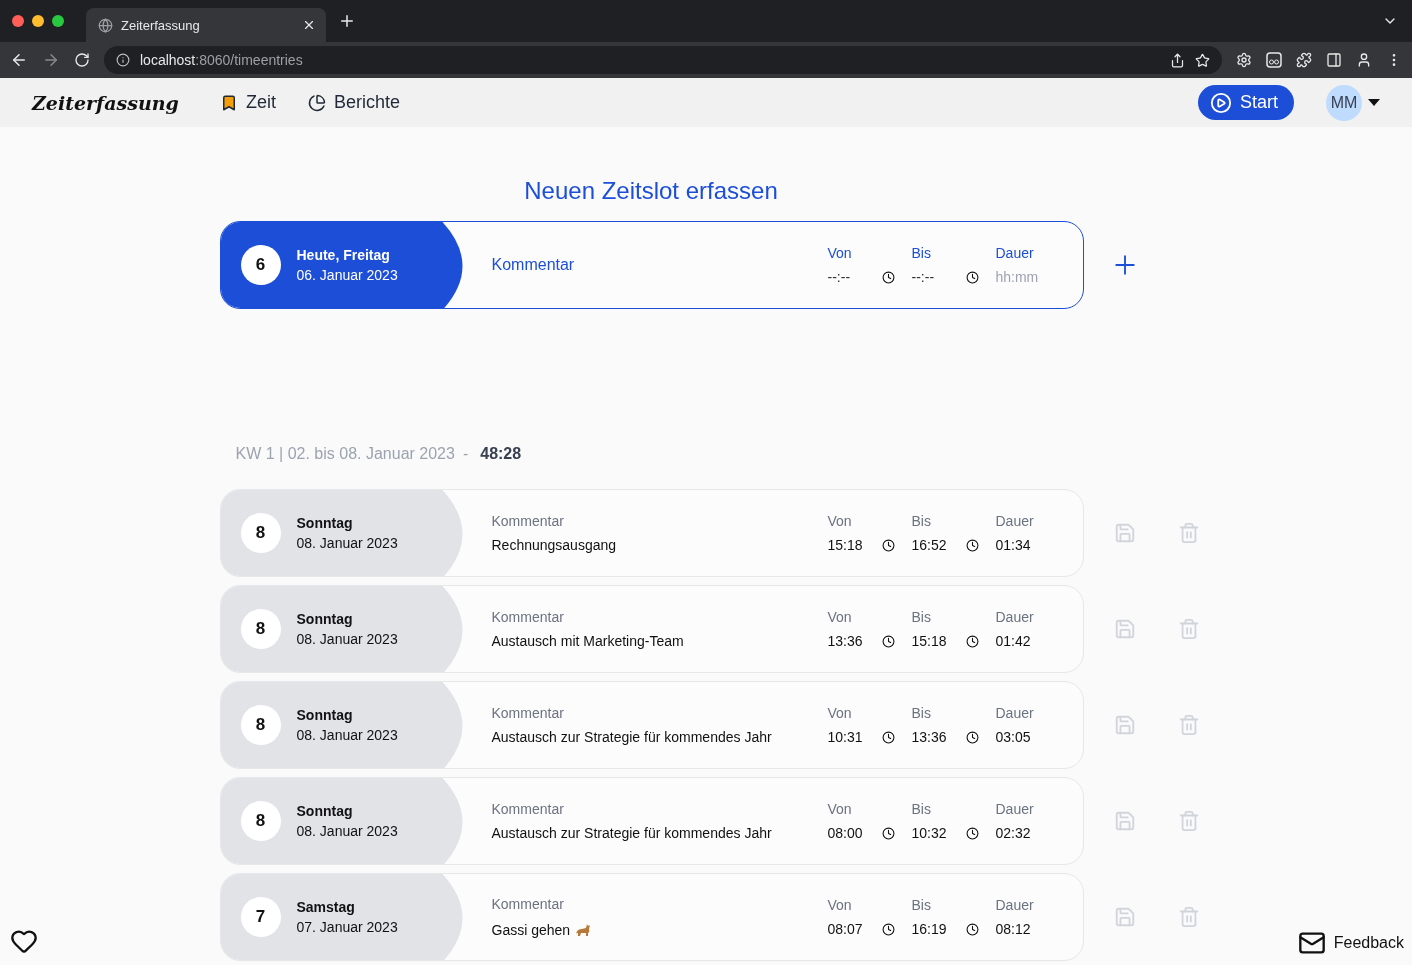 Image resolution: width=1412 pixels, height=965 pixels. I want to click on to-field: --:--, so click(930, 277).